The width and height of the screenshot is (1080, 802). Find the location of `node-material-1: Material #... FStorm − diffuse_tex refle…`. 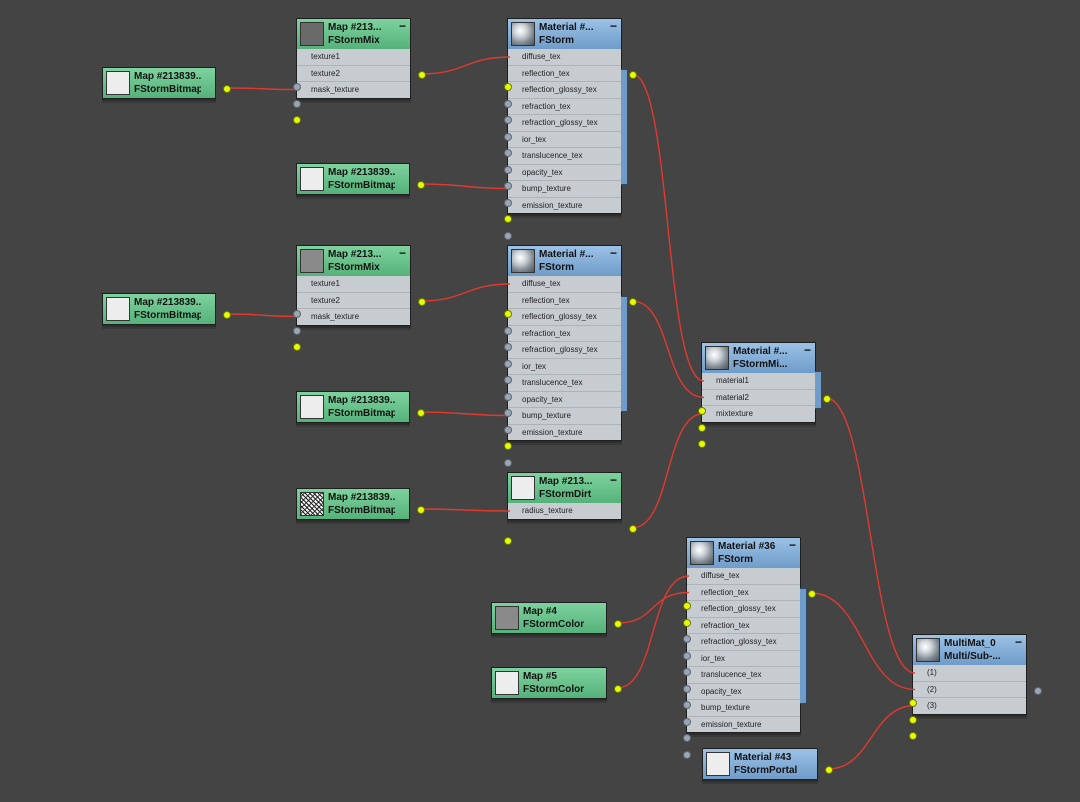

node-material-1: Material #... FStorm − diffuse_tex refle… is located at coordinates (570, 129).